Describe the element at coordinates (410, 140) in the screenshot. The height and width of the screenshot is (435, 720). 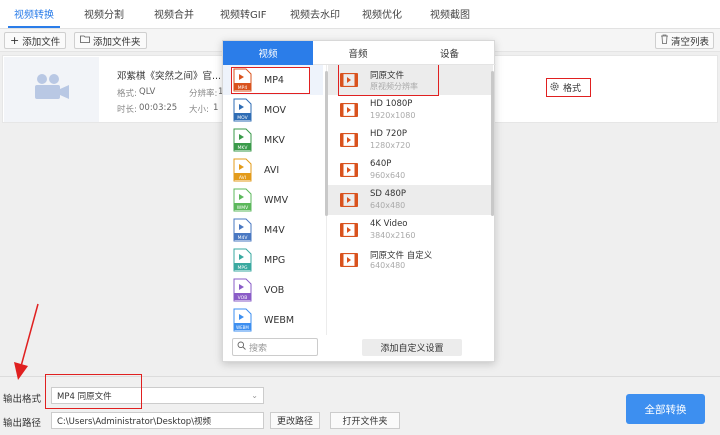
I see `resolution-item-720p: HD 720P 1280x720` at that location.